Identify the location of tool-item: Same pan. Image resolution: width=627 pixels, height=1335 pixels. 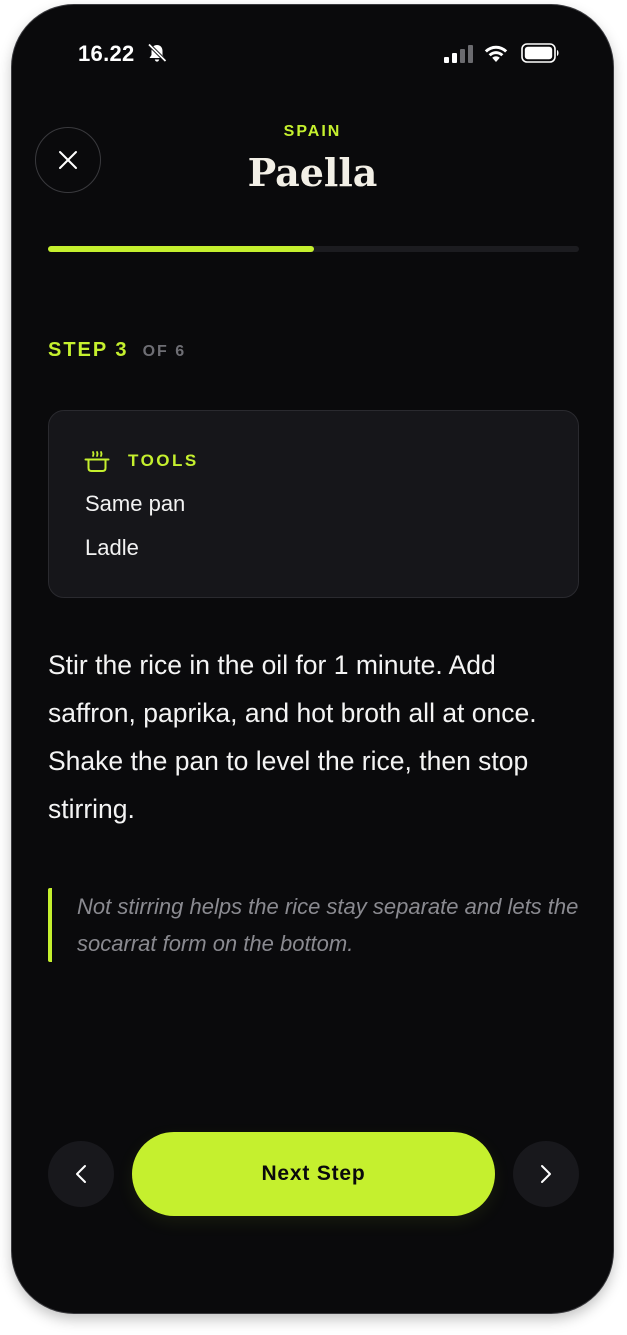
(135, 503).